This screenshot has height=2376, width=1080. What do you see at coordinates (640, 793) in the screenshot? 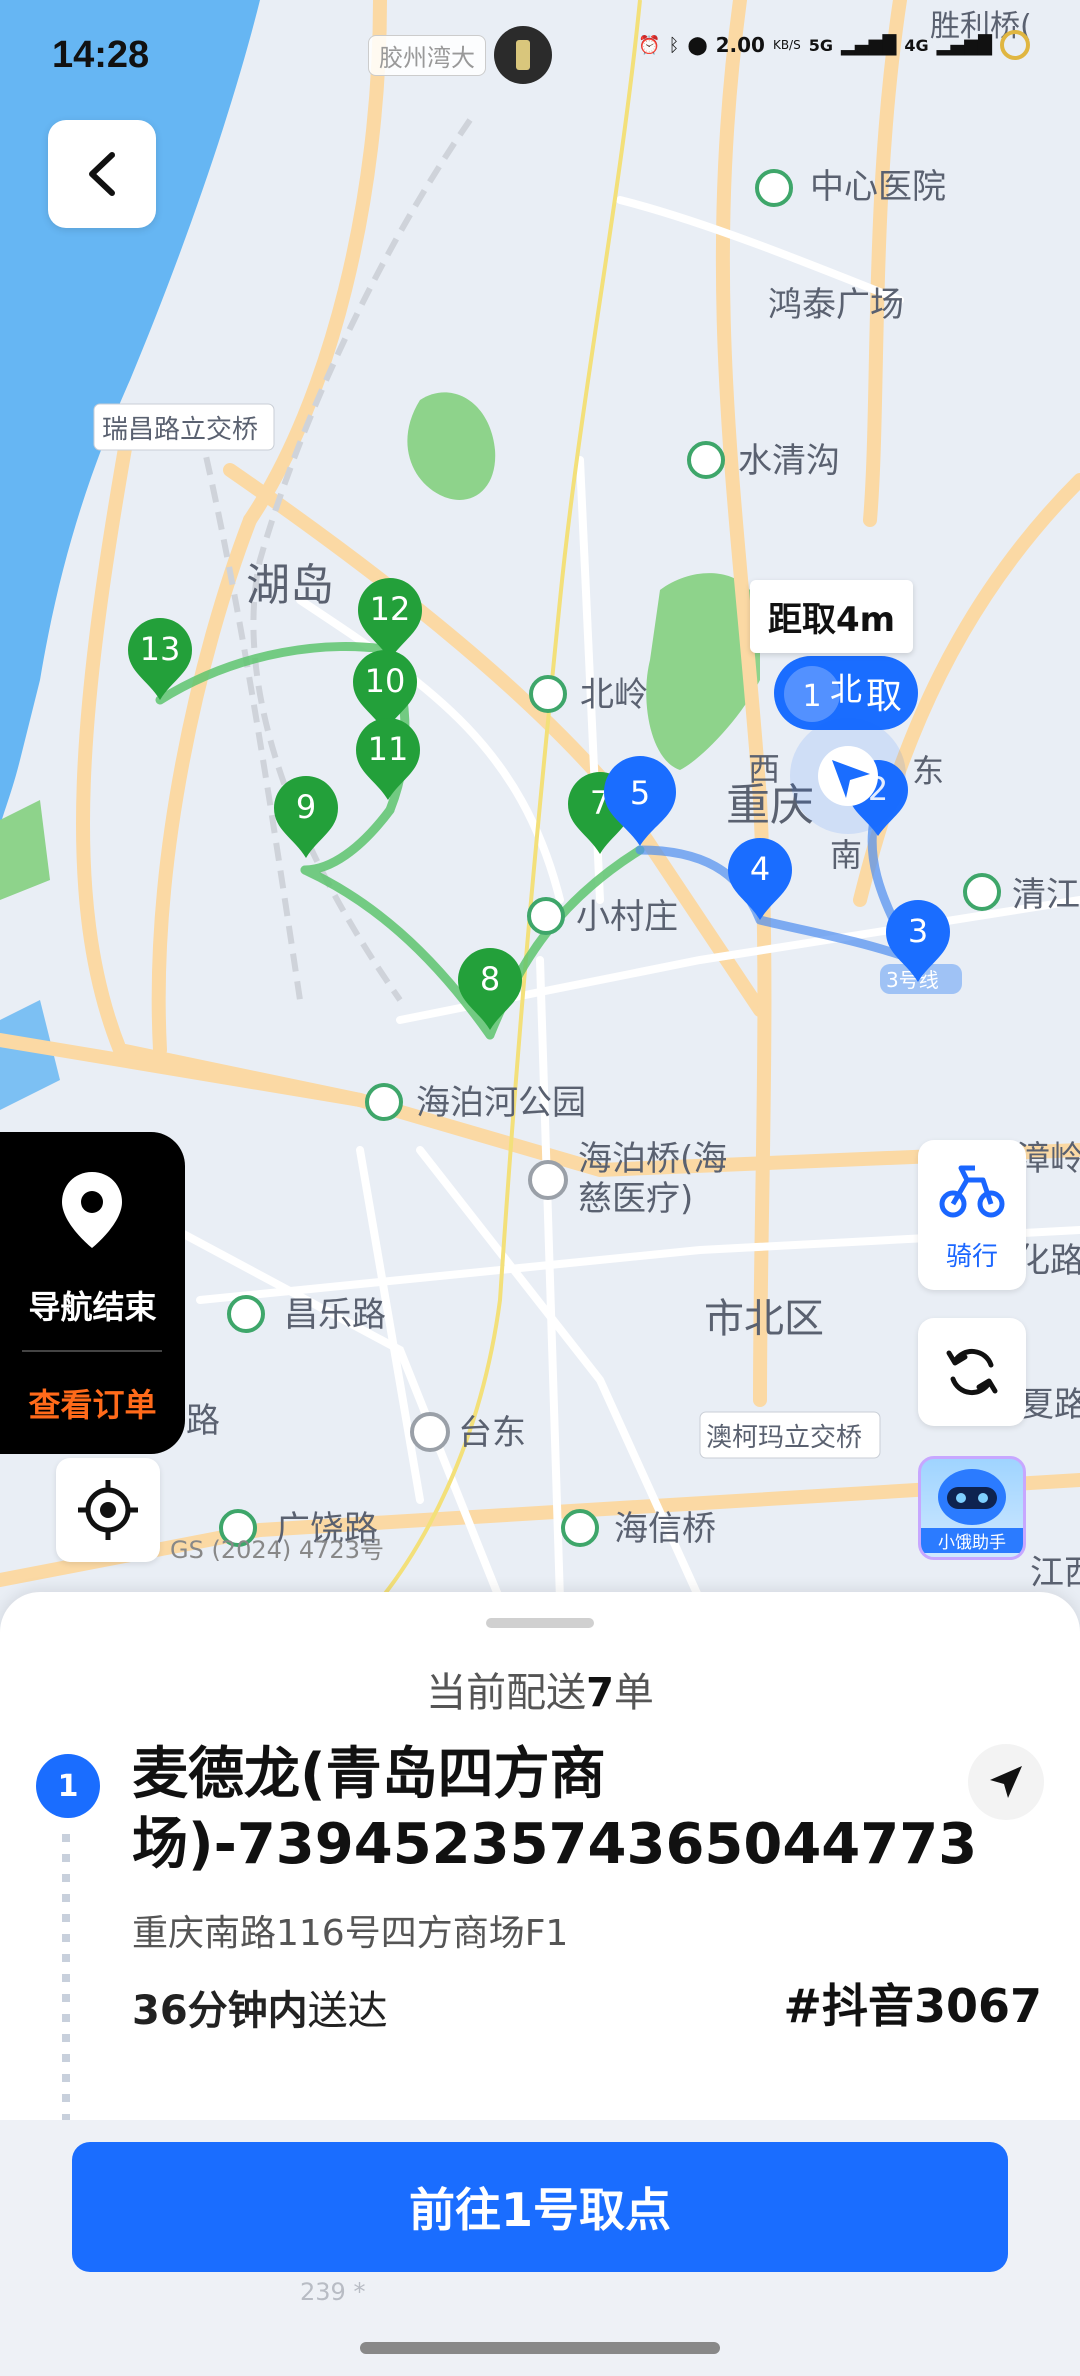
I see `svg-text: 5` at bounding box center [640, 793].